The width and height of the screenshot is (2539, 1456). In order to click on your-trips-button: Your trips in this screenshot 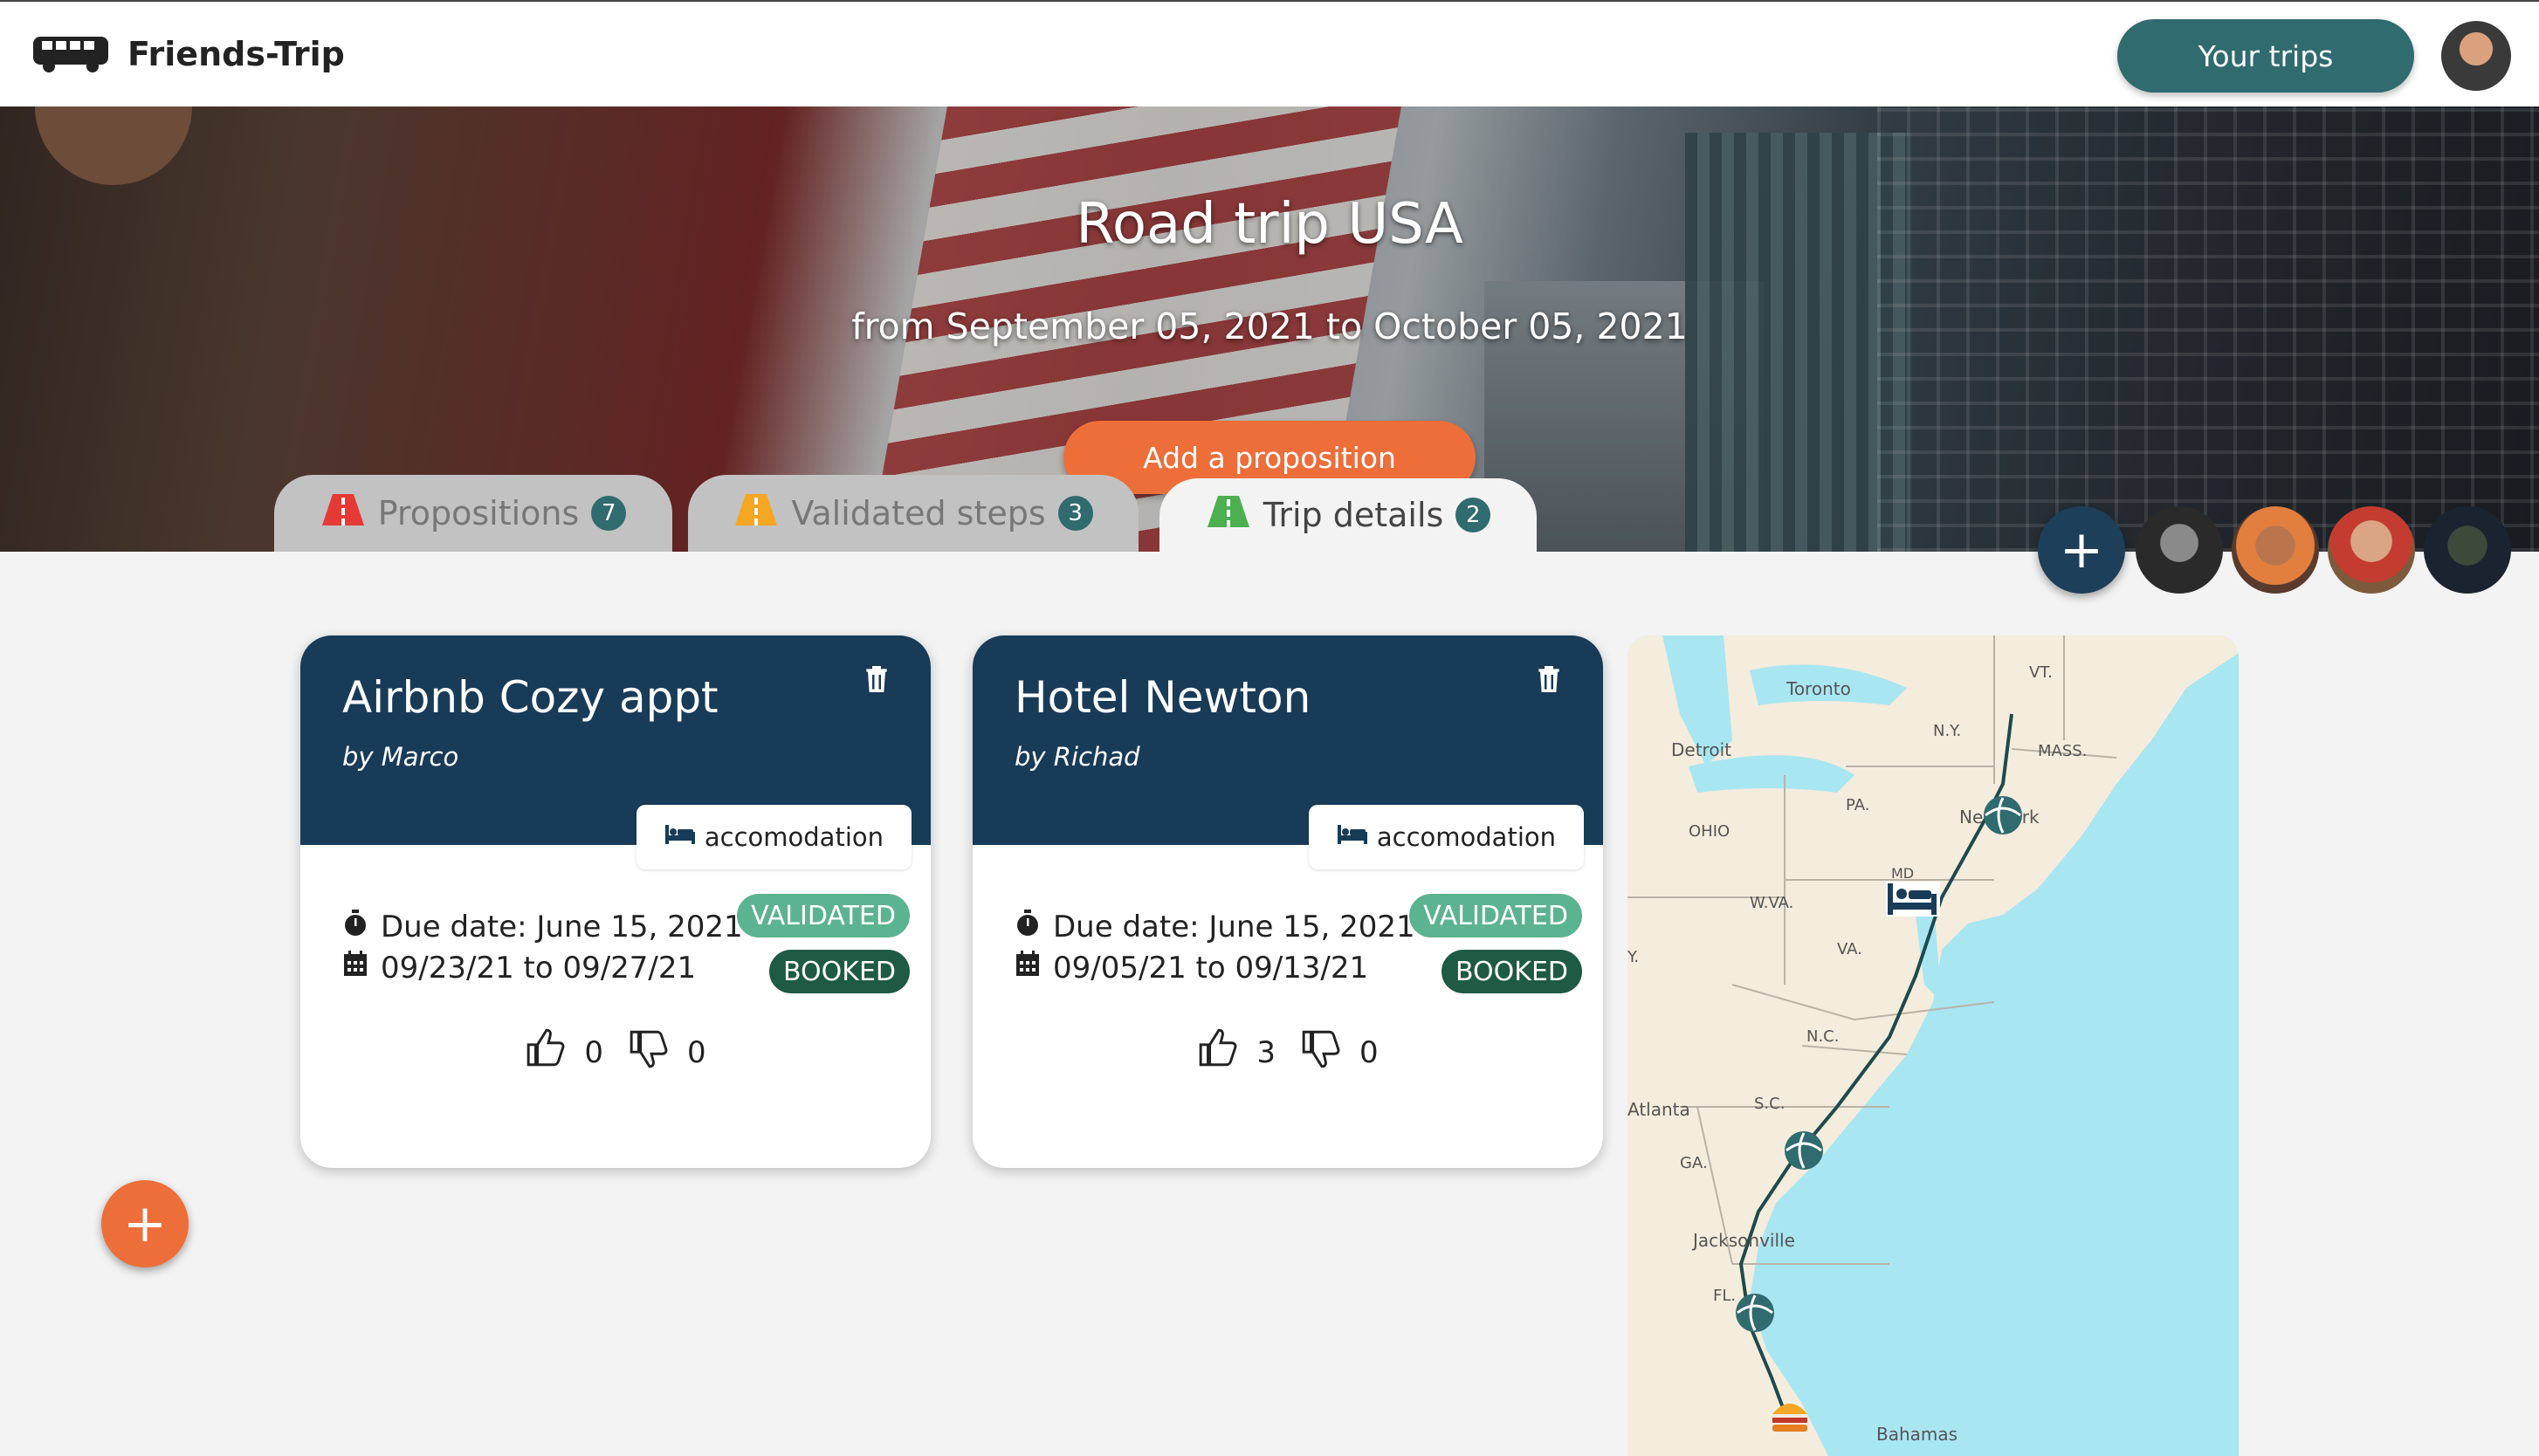, I will do `click(2265, 56)`.